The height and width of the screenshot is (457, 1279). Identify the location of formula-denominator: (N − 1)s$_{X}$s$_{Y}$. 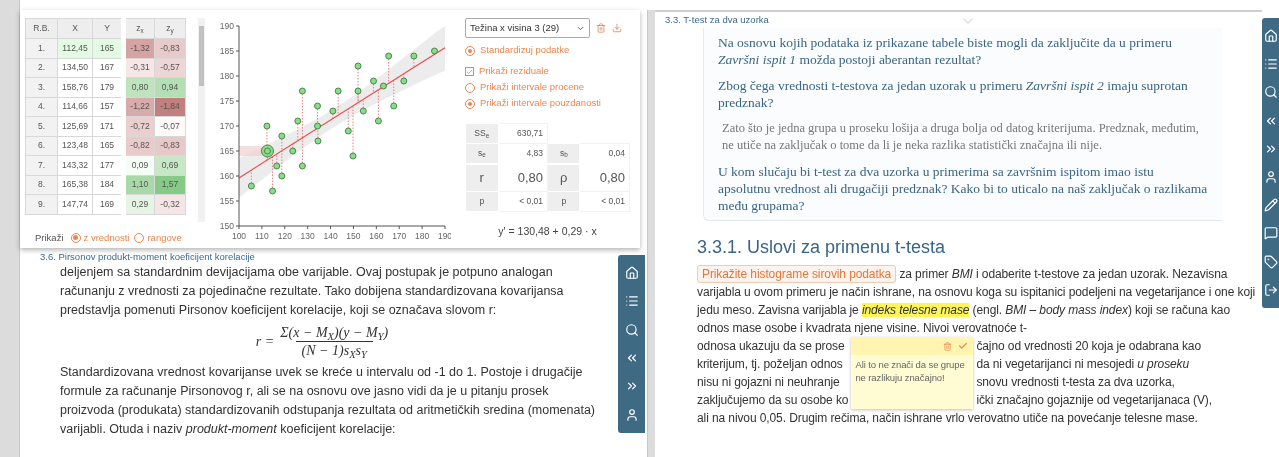
(334, 350).